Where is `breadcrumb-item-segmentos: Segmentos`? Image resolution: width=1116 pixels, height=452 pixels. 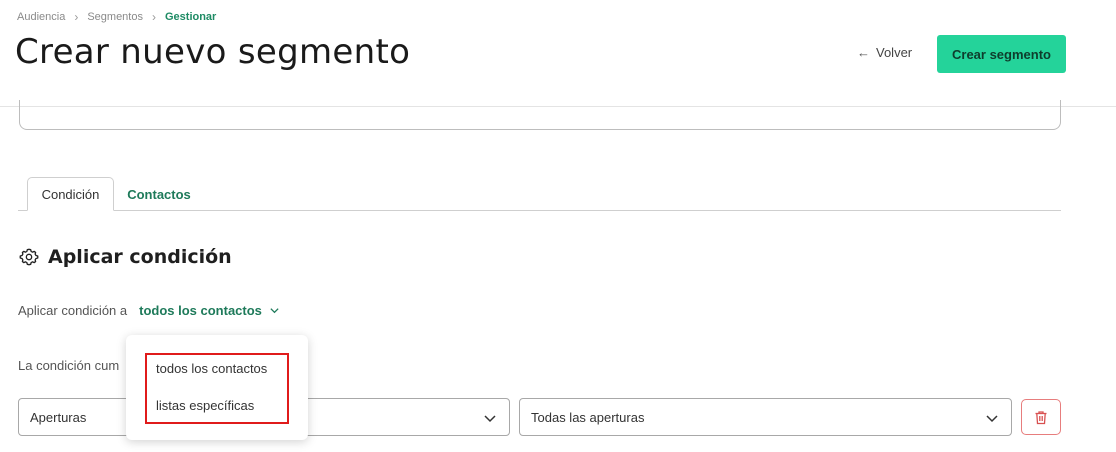 breadcrumb-item-segmentos: Segmentos is located at coordinates (115, 17).